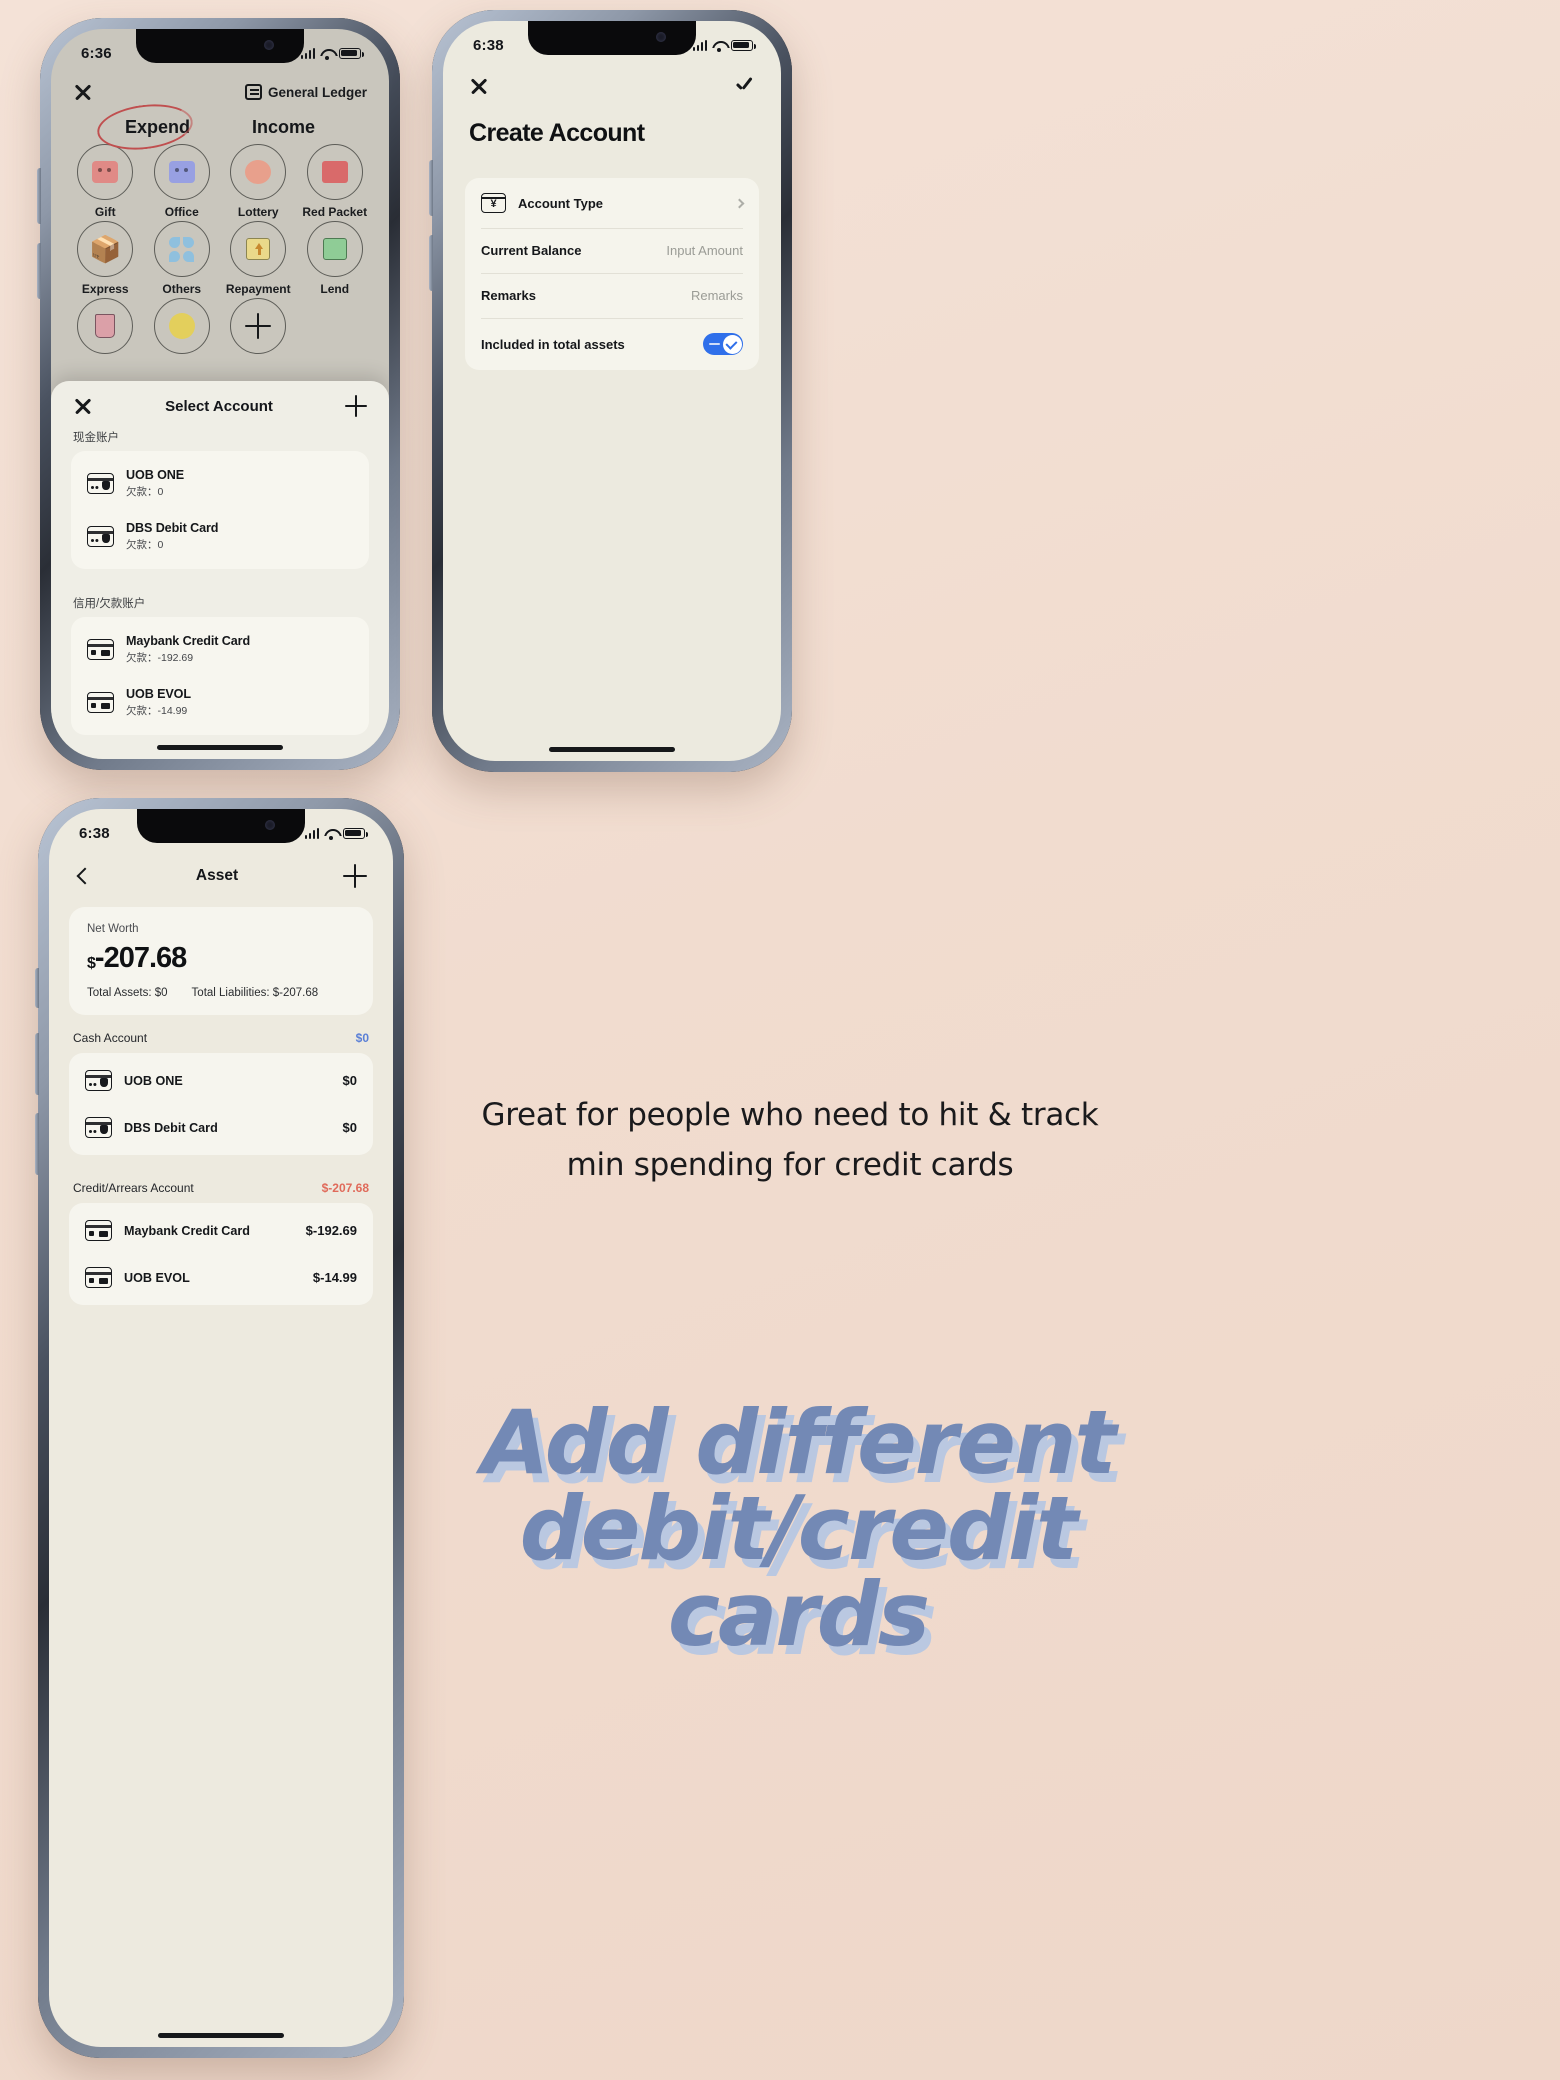  Describe the element at coordinates (220, 747) in the screenshot. I see `home-indicator` at that location.